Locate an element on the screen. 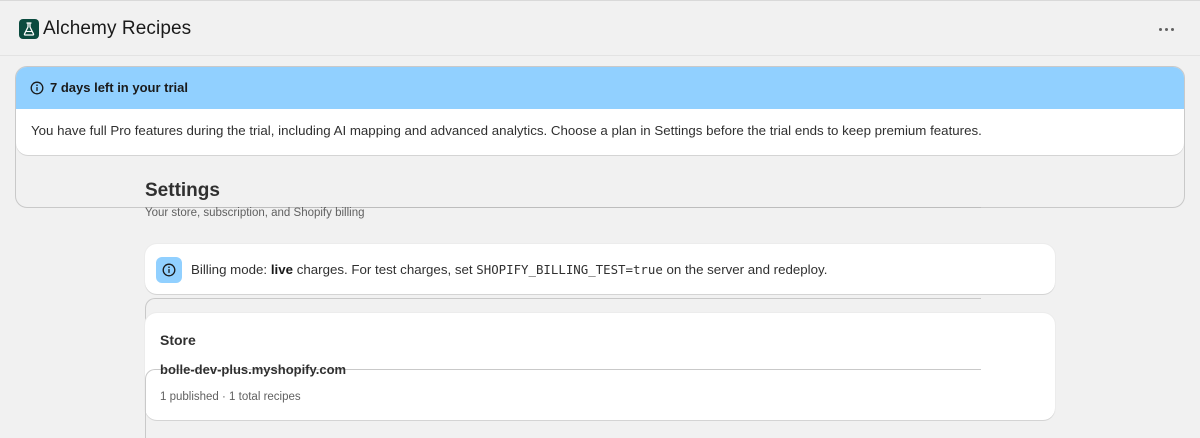 The image size is (1200, 438). trial-banner-title: 7 days left in your trial is located at coordinates (119, 87).